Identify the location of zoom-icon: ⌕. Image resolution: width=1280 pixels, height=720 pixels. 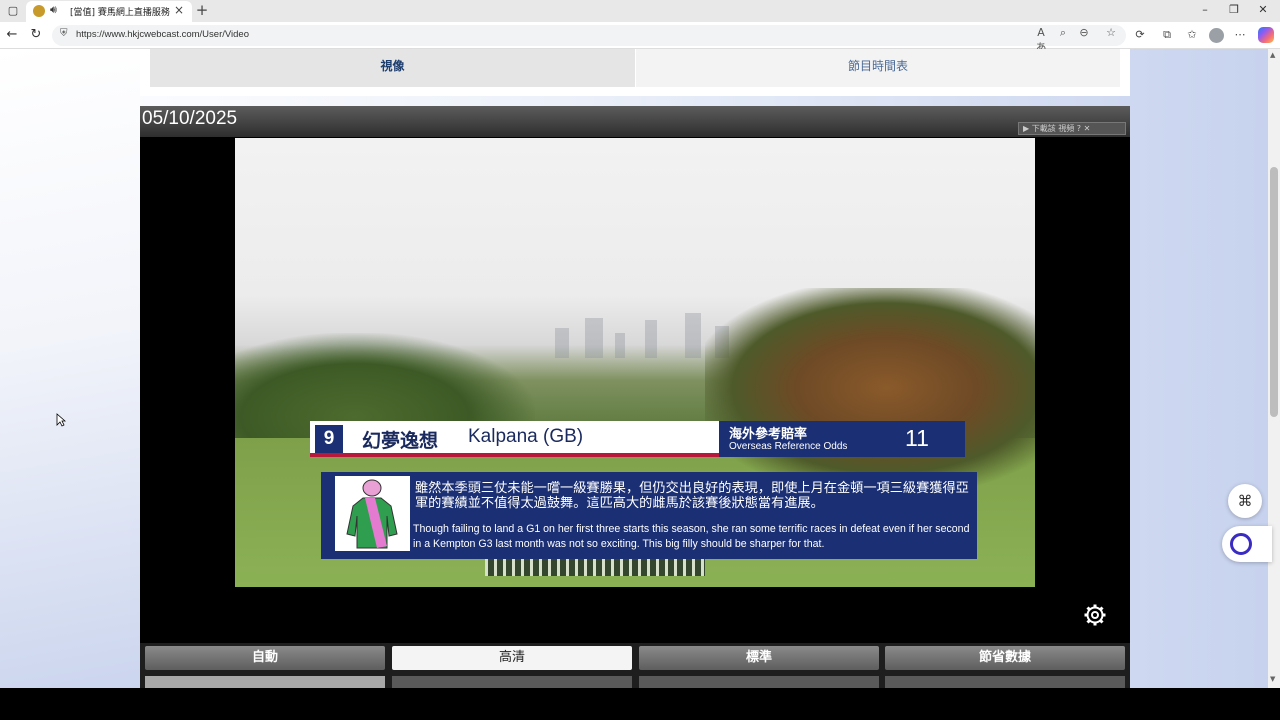
(1063, 33).